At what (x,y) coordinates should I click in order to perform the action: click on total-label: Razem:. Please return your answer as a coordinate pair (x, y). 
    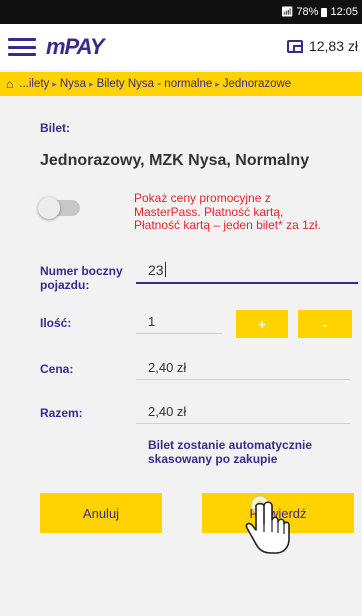
    Looking at the image, I should click on (61, 413).